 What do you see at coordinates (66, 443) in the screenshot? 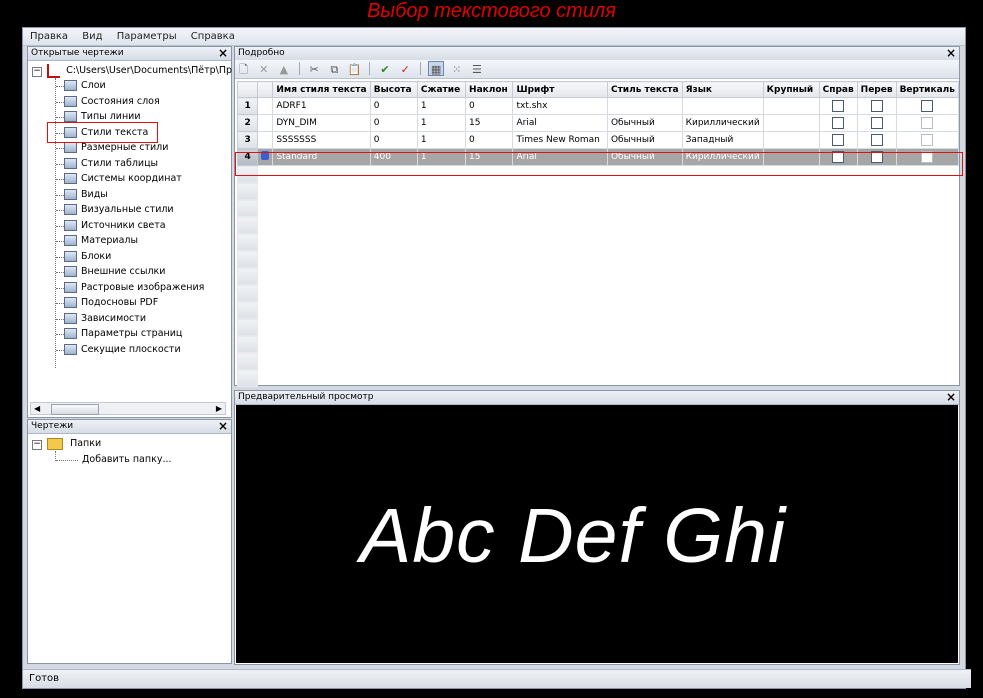
I see `tree-folders: − Папки` at bounding box center [66, 443].